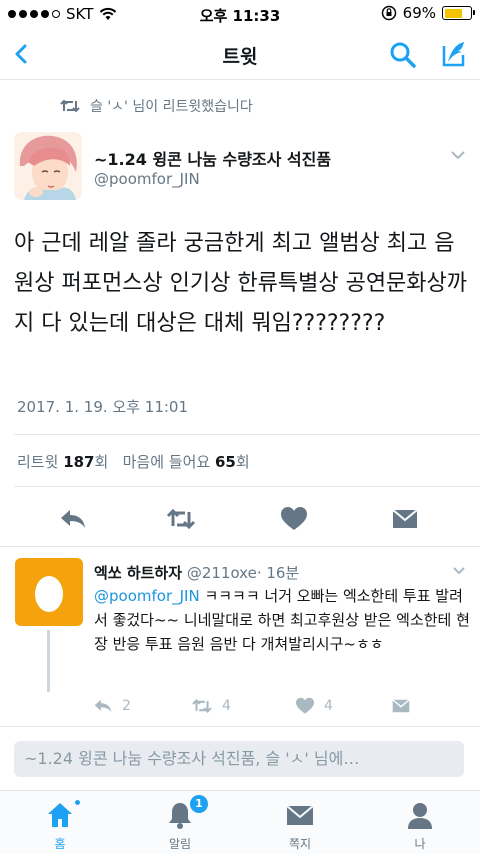 The height and width of the screenshot is (854, 480). I want to click on reply-reply-count: 2, so click(126, 706).